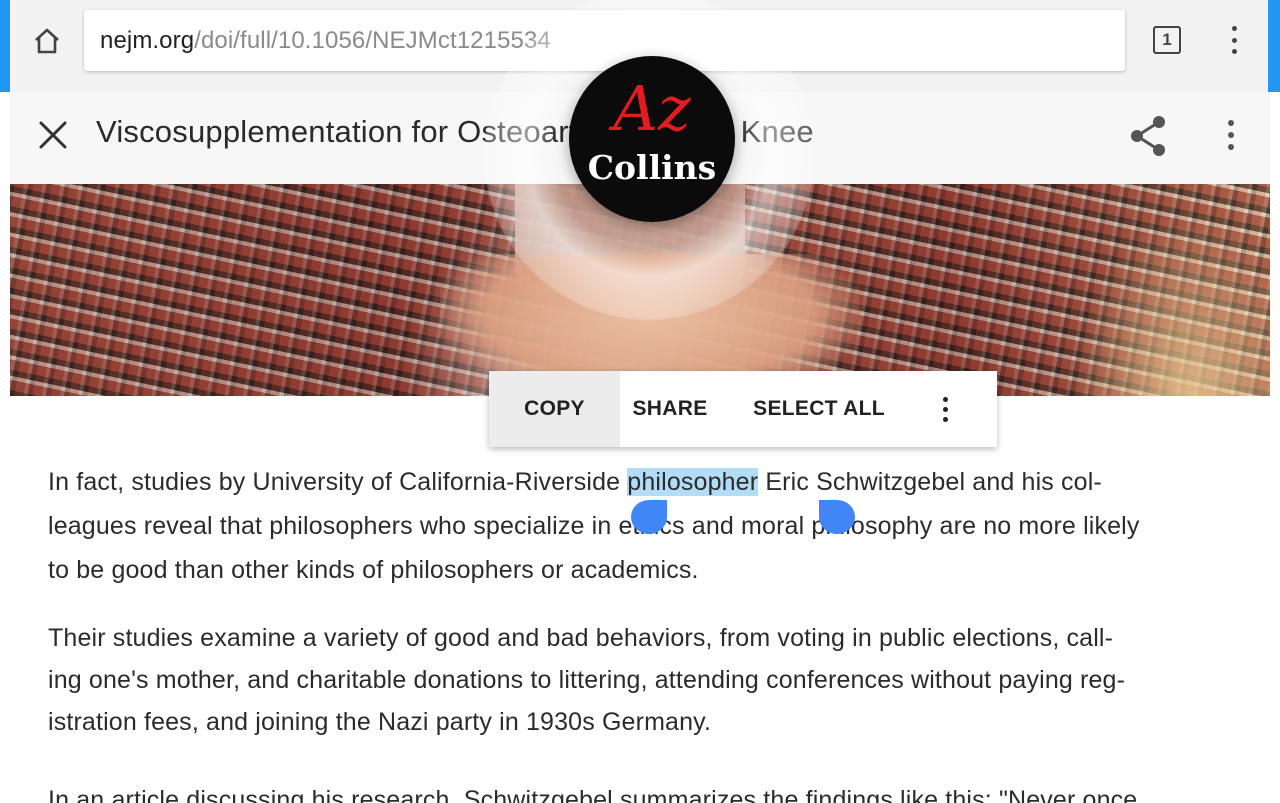 Image resolution: width=1280 pixels, height=803 pixels. What do you see at coordinates (670, 409) in the screenshot?
I see `share-button: SHARE` at bounding box center [670, 409].